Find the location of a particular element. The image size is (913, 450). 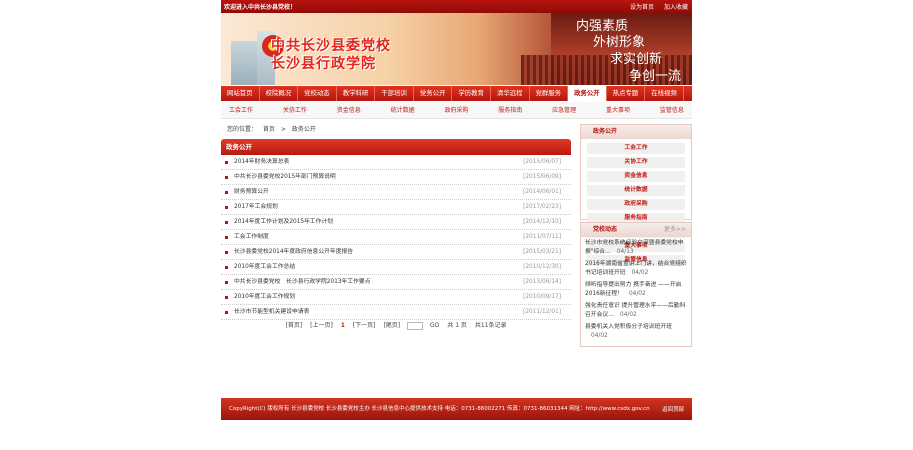

nav-item: 在线视频 is located at coordinates (664, 93).